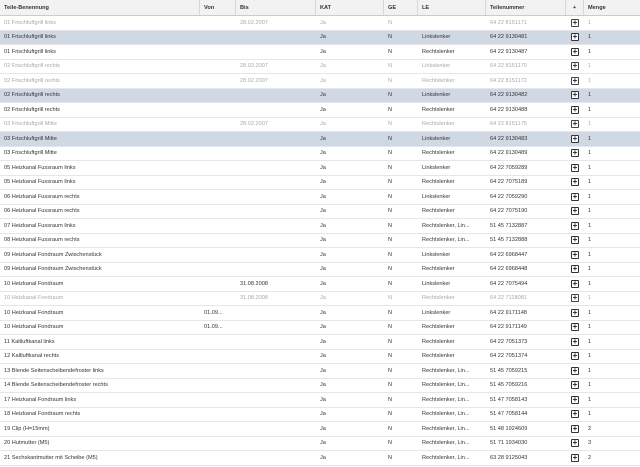 Image resolution: width=640 pixels, height=467 pixels. I want to click on column-header-kat: KAT, so click(350, 7).